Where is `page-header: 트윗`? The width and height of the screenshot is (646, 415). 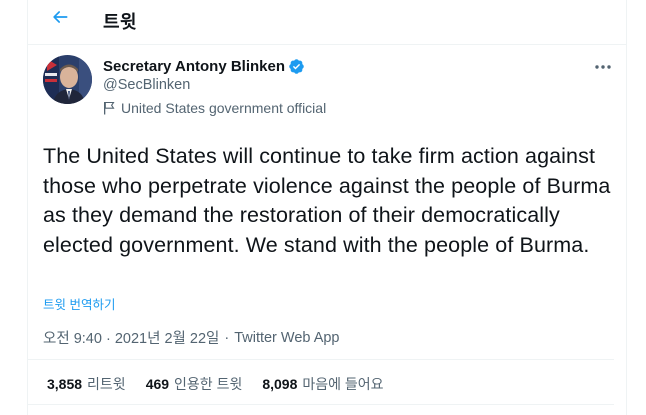 page-header: 트윗 is located at coordinates (327, 22).